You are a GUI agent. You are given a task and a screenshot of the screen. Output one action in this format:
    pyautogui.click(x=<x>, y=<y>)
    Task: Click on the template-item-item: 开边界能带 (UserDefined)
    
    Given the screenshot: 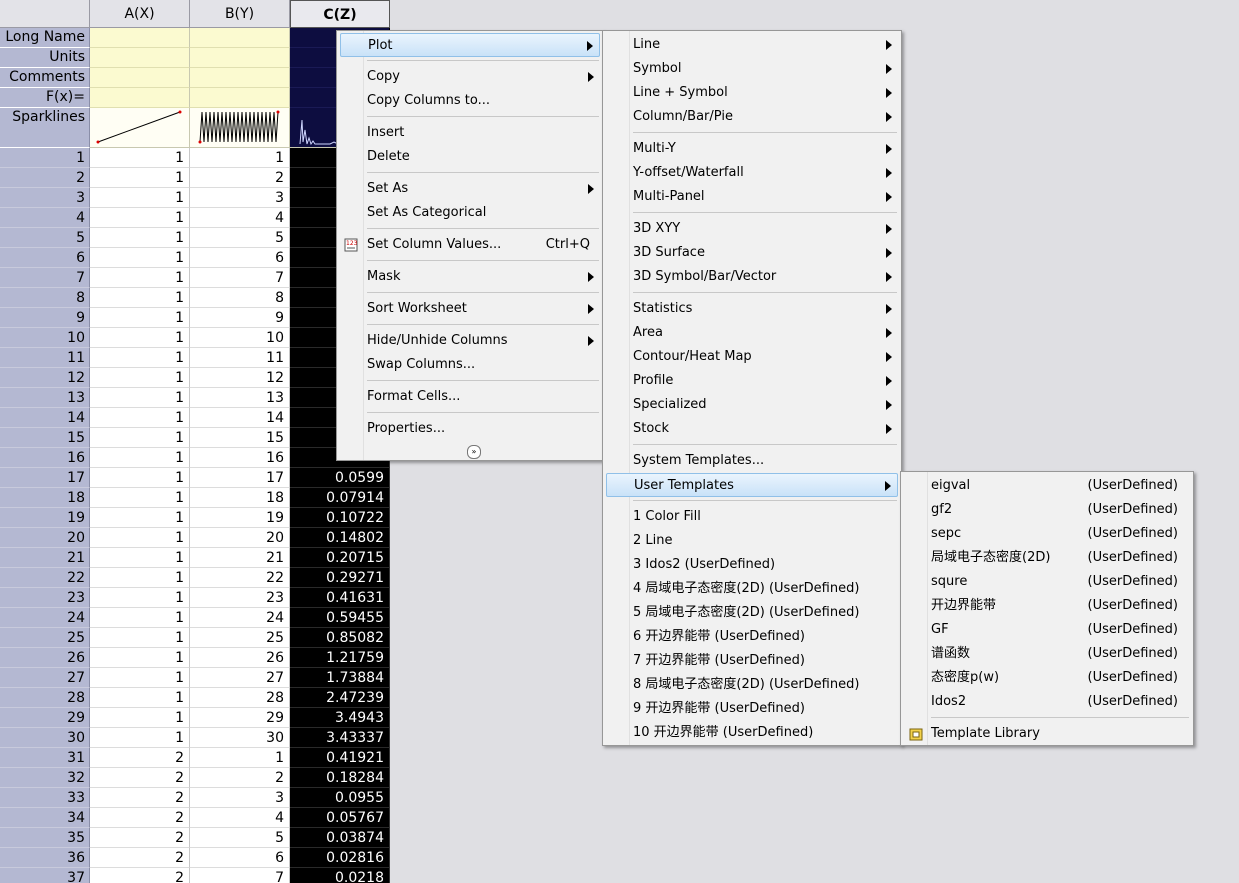 What is the action you would take?
    pyautogui.click(x=1047, y=606)
    